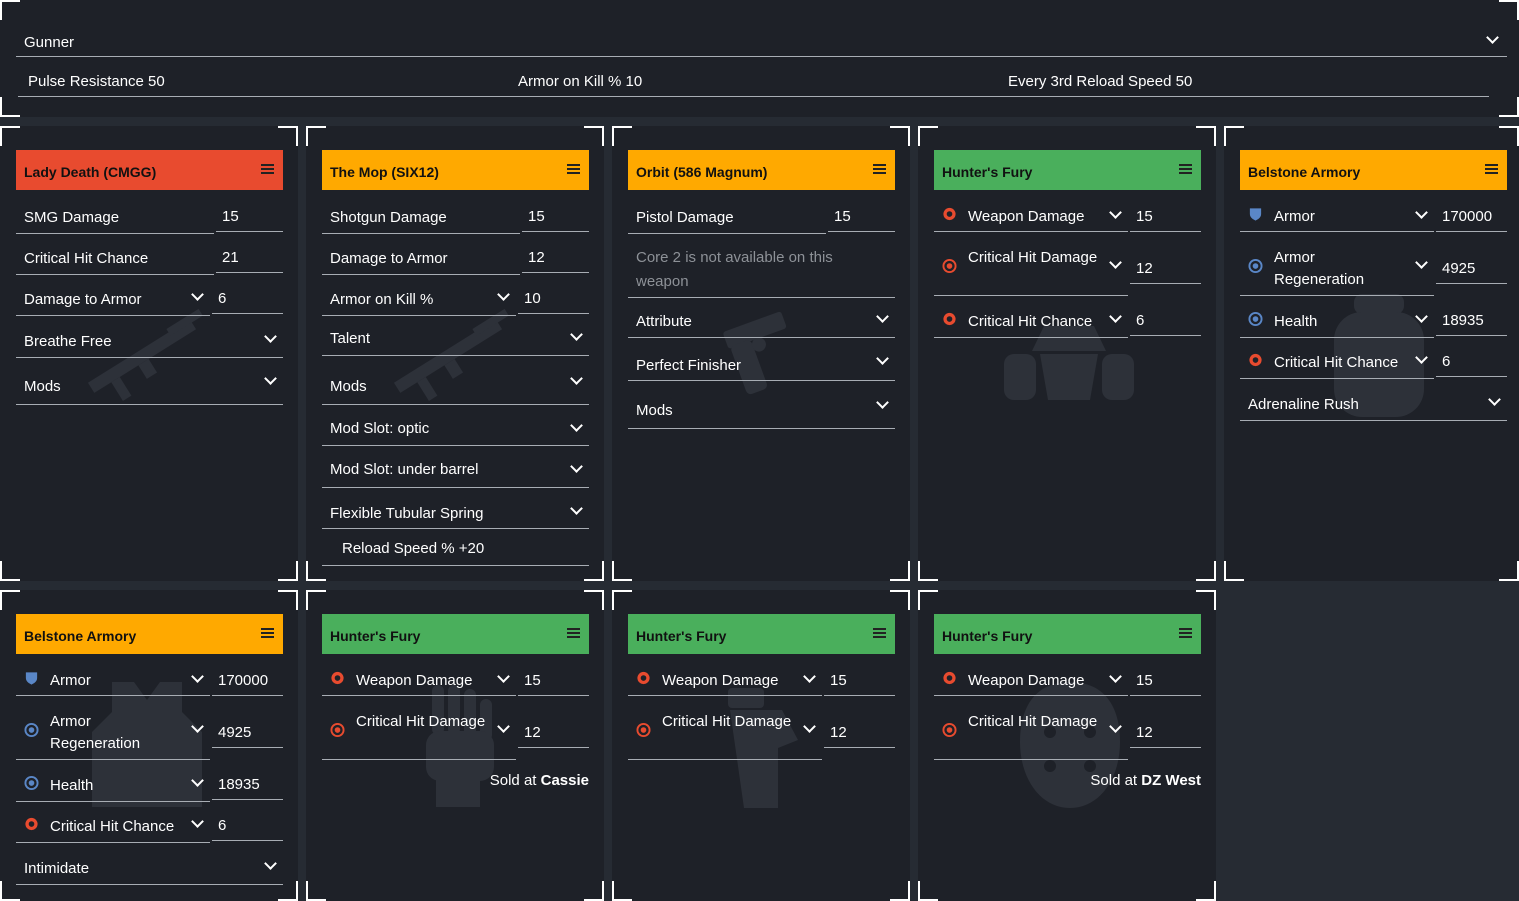 The width and height of the screenshot is (1519, 901). What do you see at coordinates (455, 170) in the screenshot?
I see `item-header: The Mop (SIX12)` at bounding box center [455, 170].